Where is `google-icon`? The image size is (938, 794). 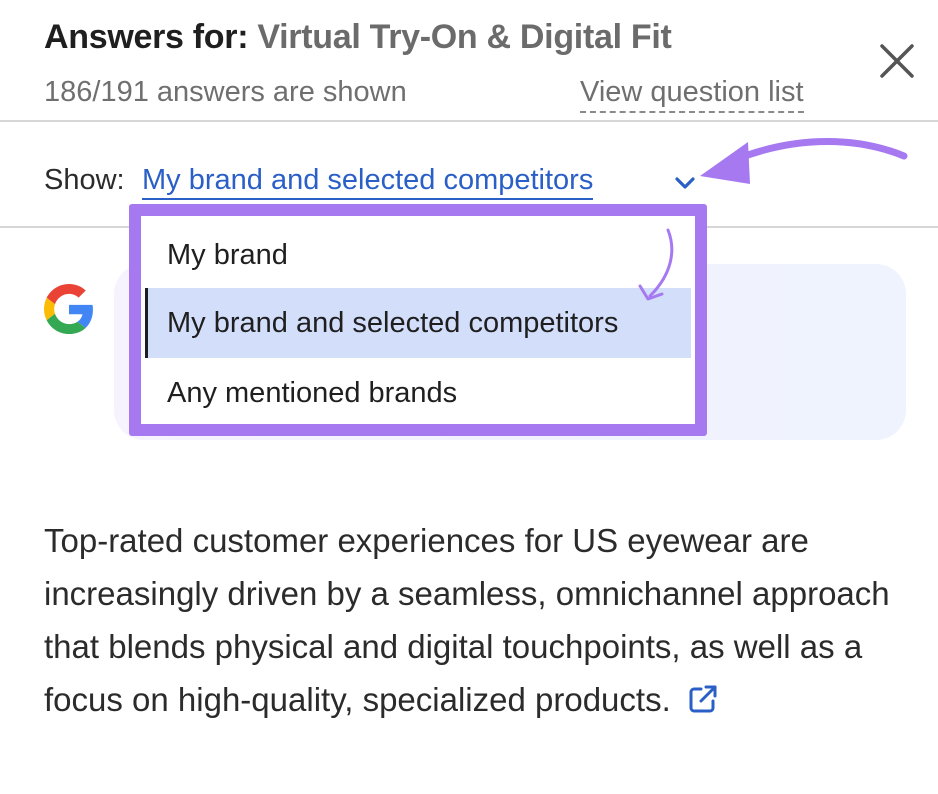
google-icon is located at coordinates (68, 309).